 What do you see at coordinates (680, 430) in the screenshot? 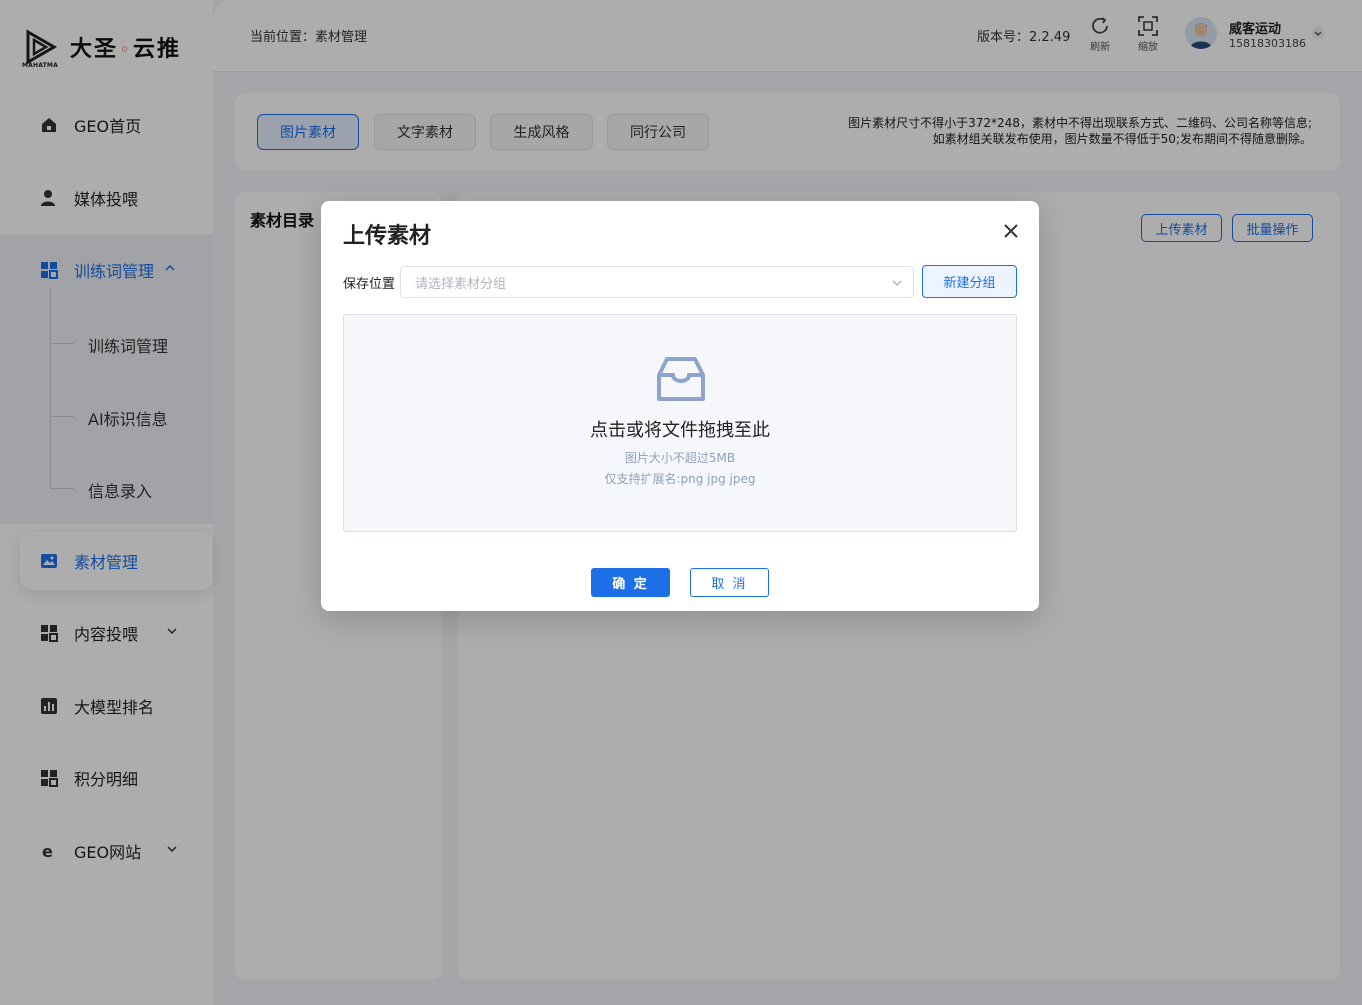
I see `drop-main-text: 点击或将文件拖拽至此` at bounding box center [680, 430].